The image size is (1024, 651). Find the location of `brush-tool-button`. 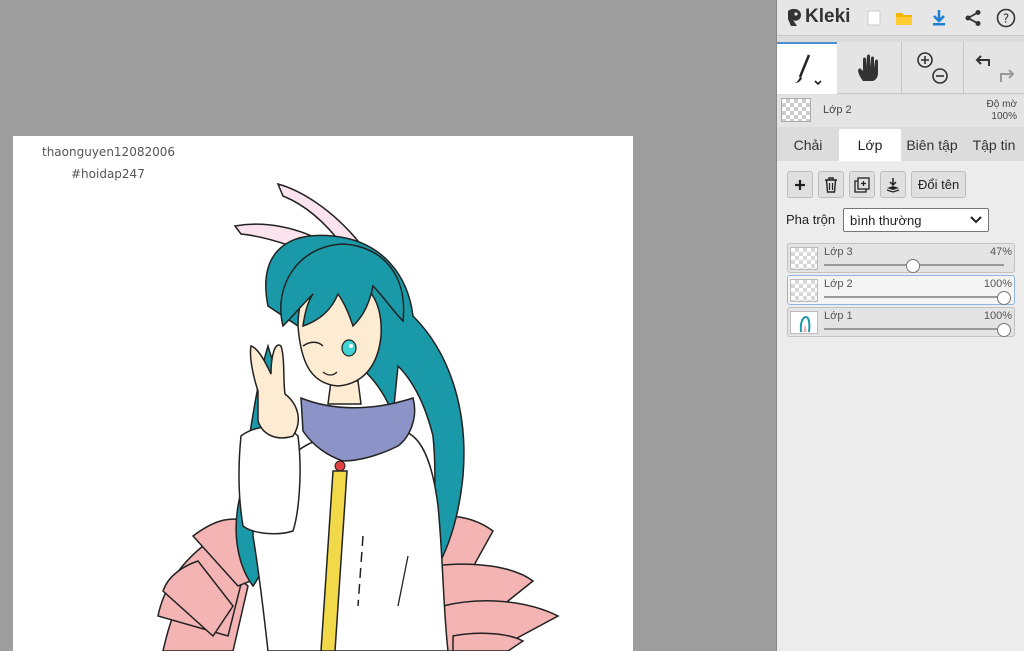

brush-tool-button is located at coordinates (807, 68).